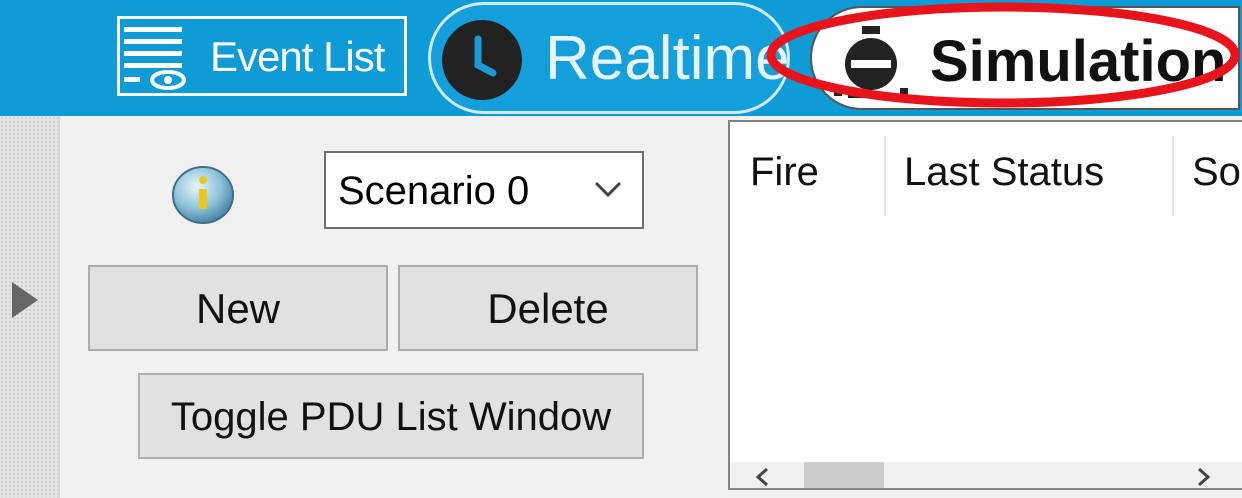 This screenshot has height=498, width=1242. Describe the element at coordinates (1078, 61) in the screenshot. I see `tab-simulation-label: Simulation` at that location.